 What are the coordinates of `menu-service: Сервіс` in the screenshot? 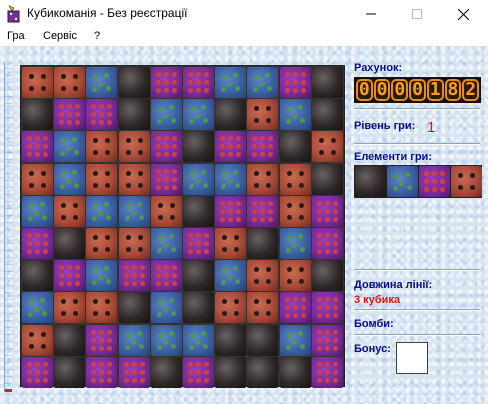 It's located at (60, 36).